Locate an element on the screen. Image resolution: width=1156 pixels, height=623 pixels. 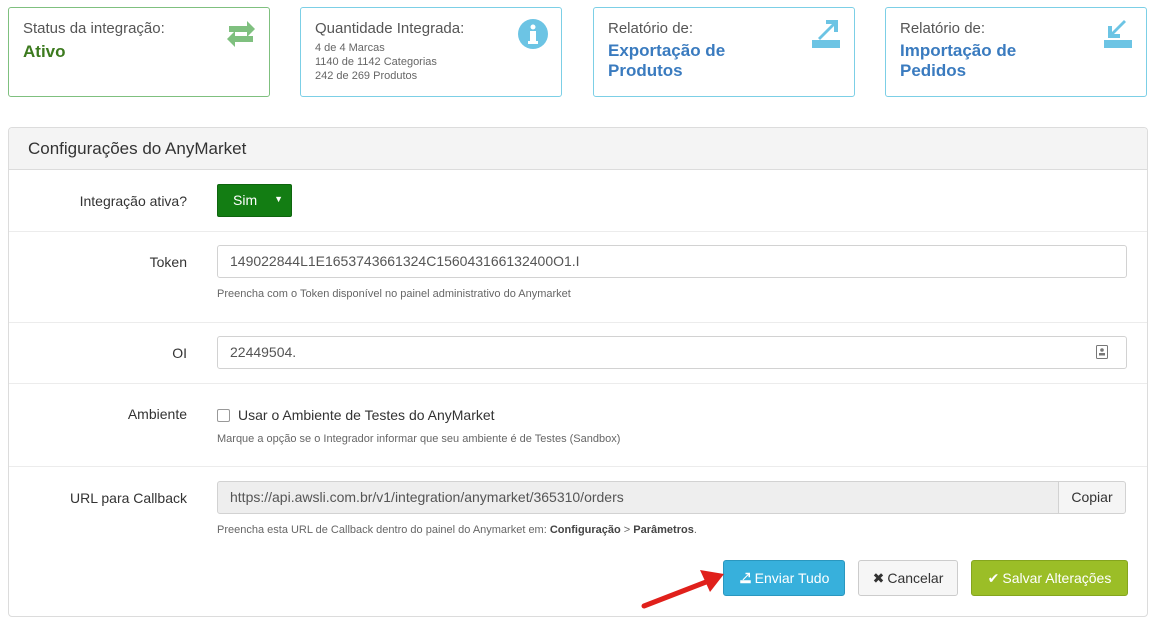
send-all-button: Enviar Tudo is located at coordinates (784, 578).